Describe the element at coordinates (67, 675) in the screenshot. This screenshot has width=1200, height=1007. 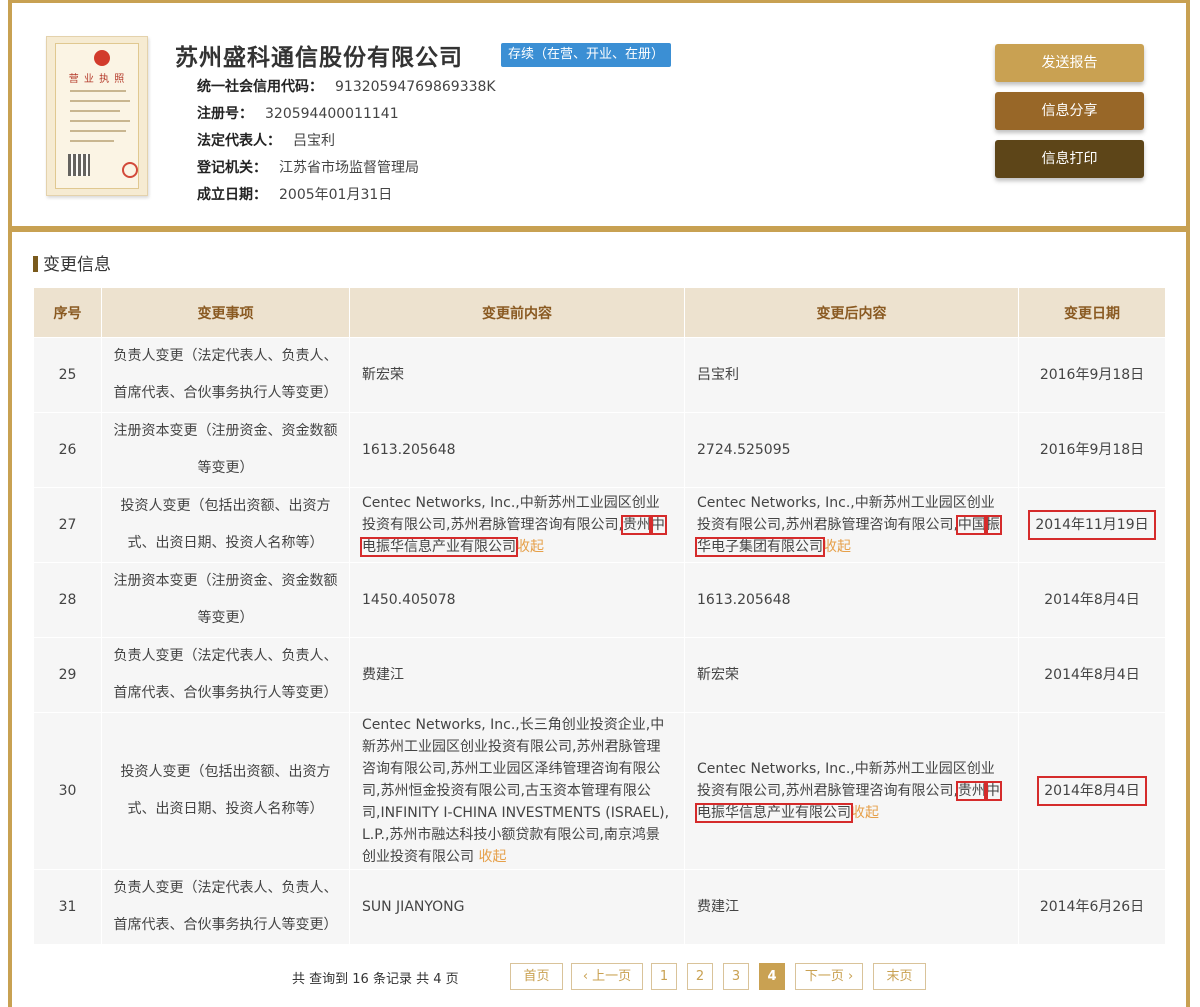
I see `cell-seq: 29` at that location.